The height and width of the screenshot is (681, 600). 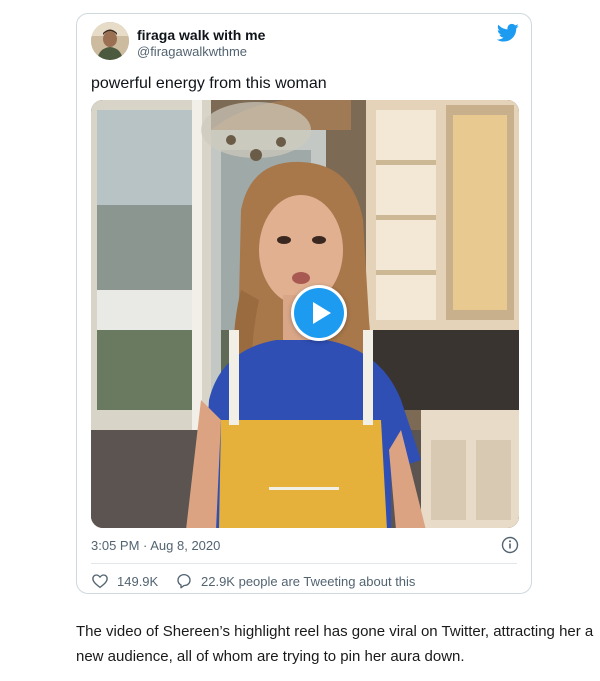 I want to click on avatar, so click(x=110, y=41).